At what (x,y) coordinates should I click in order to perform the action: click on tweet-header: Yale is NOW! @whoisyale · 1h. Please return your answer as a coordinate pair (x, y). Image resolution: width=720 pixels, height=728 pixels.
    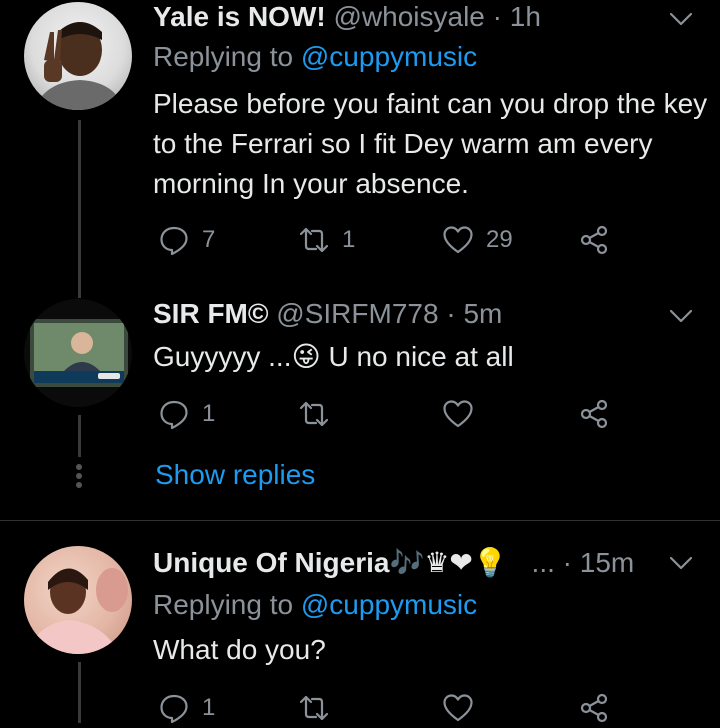
    Looking at the image, I should click on (347, 17).